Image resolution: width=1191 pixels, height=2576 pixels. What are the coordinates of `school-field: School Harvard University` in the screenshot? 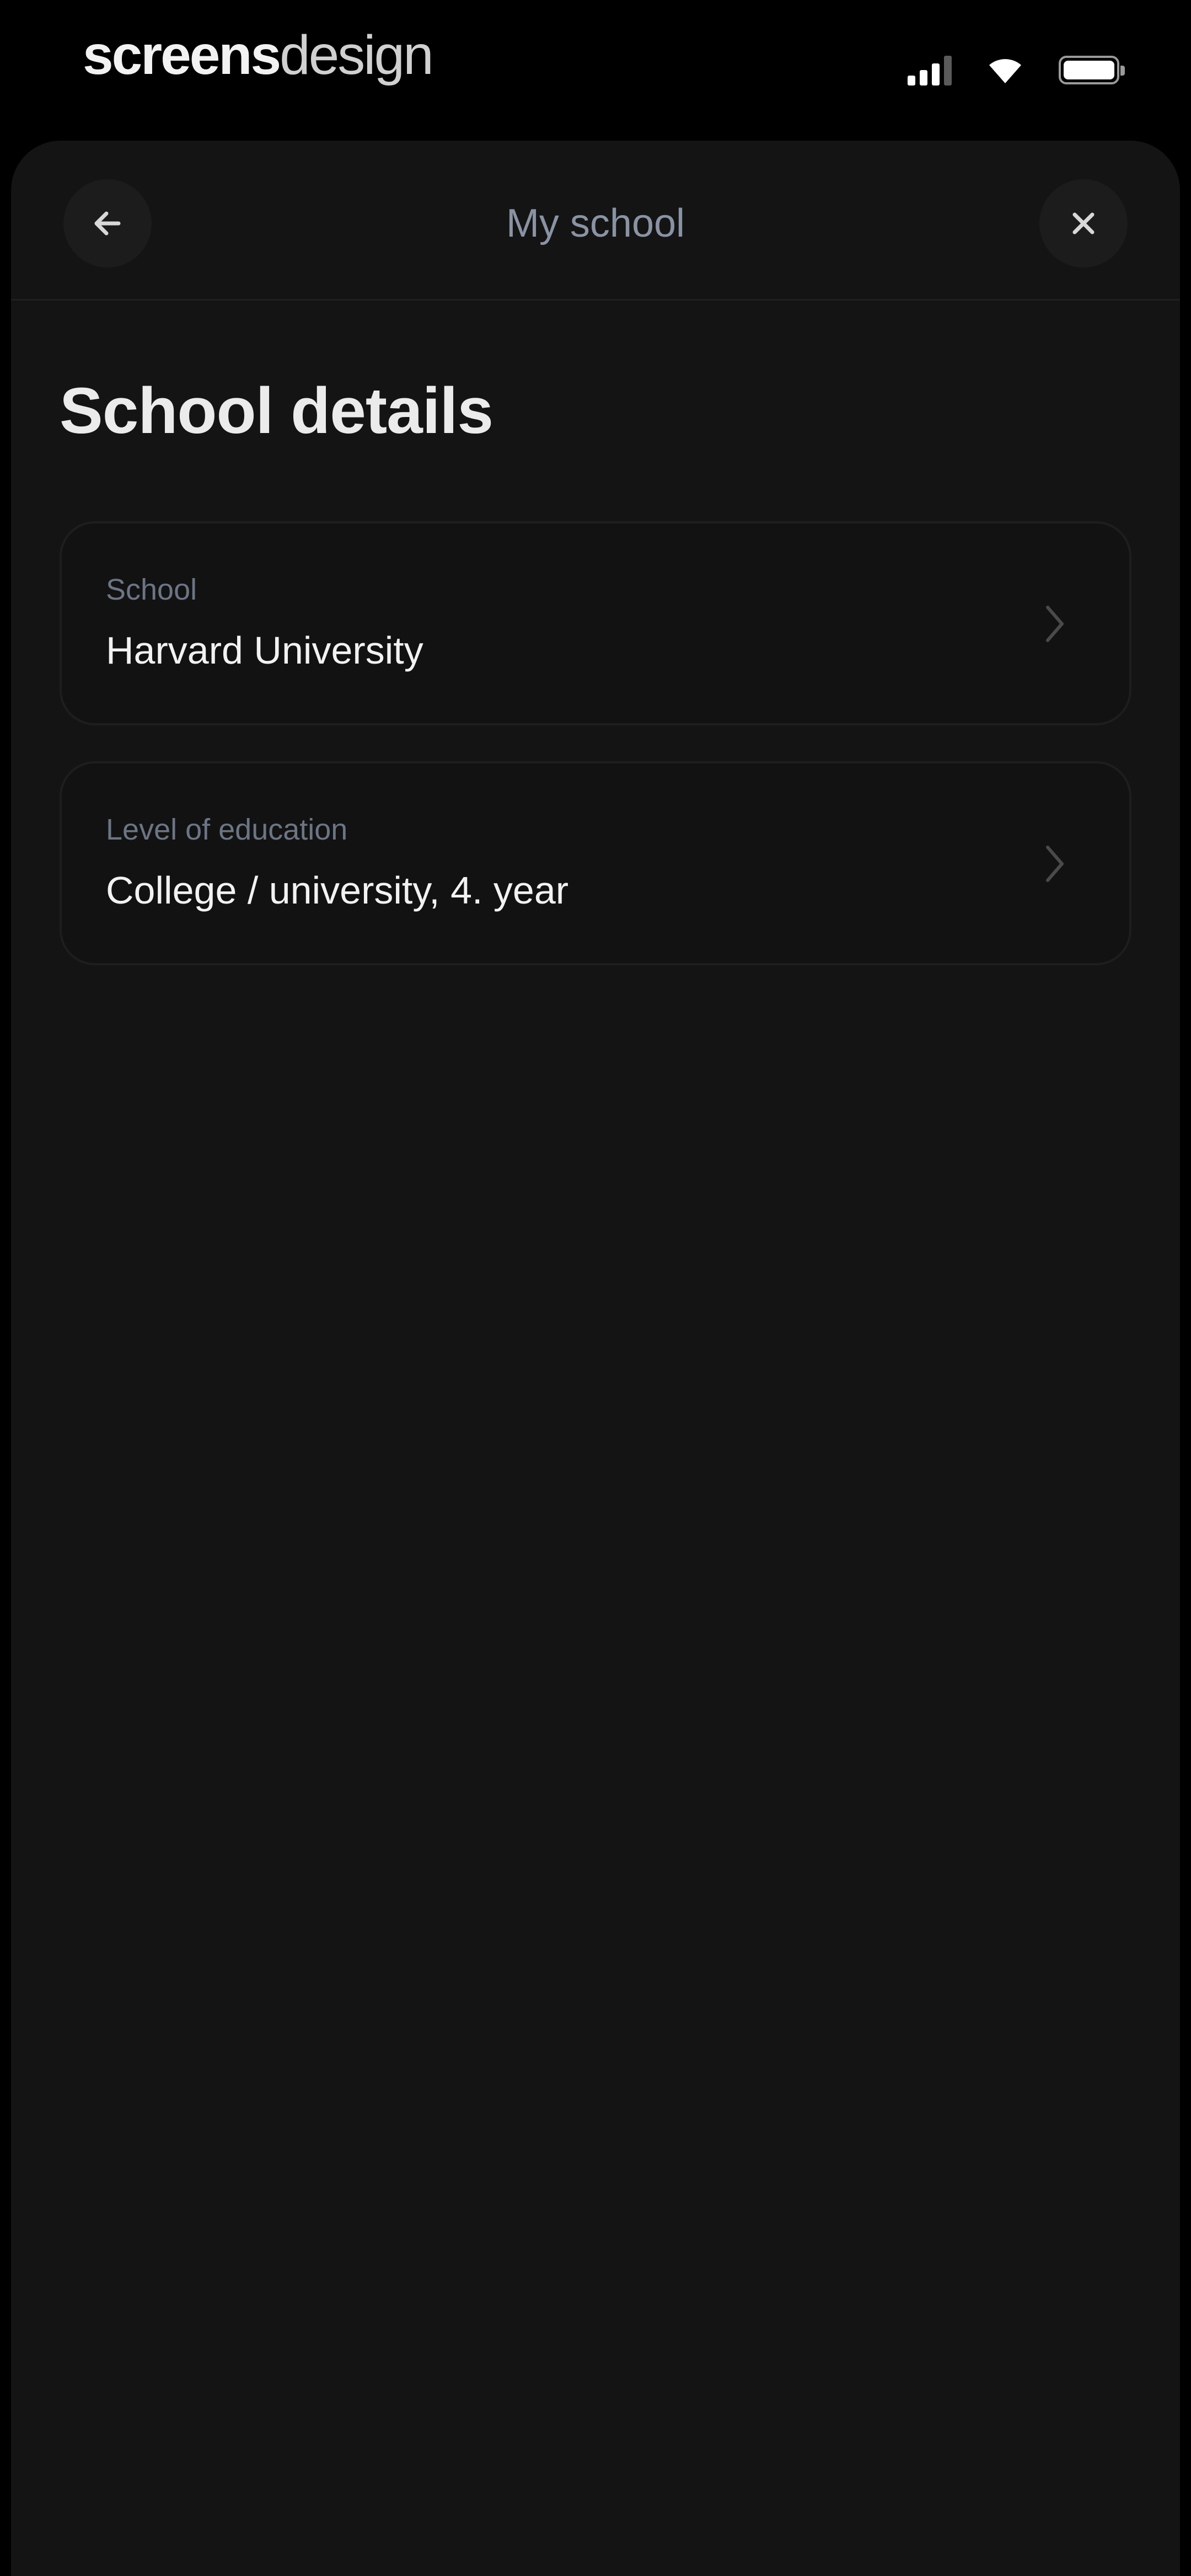 It's located at (595, 623).